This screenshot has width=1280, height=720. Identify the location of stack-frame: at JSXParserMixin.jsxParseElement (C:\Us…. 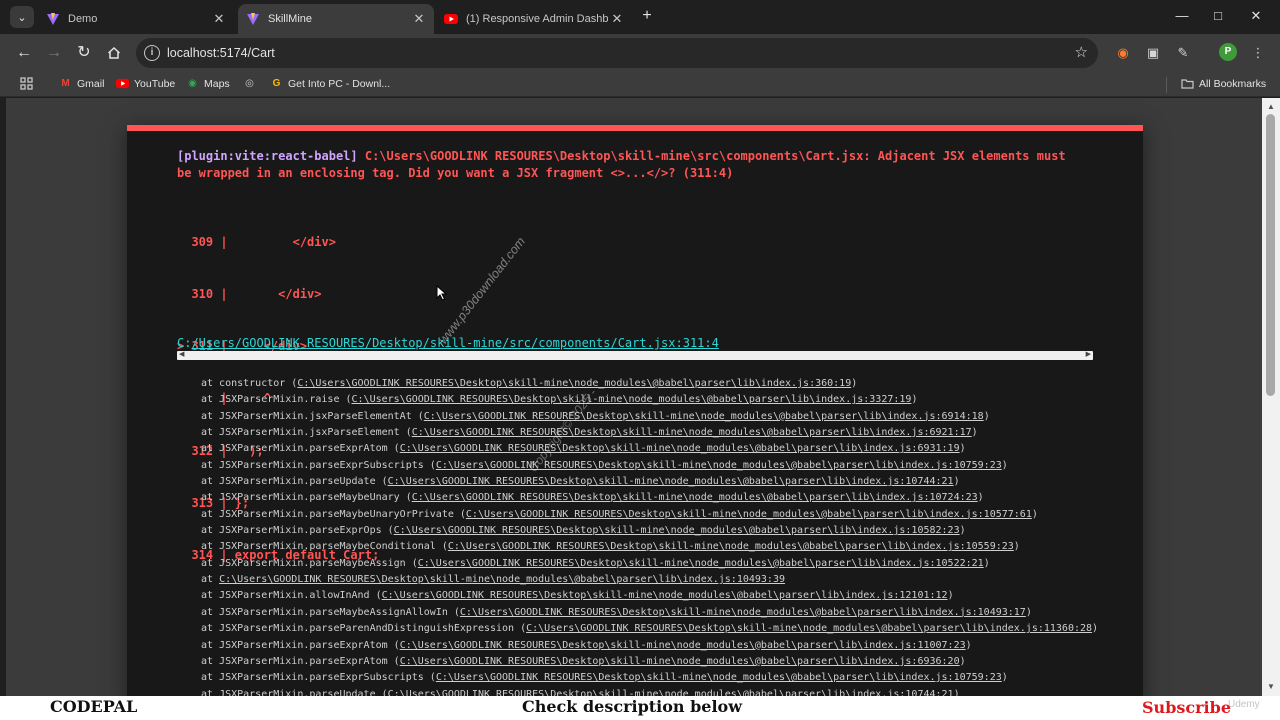
(649, 433).